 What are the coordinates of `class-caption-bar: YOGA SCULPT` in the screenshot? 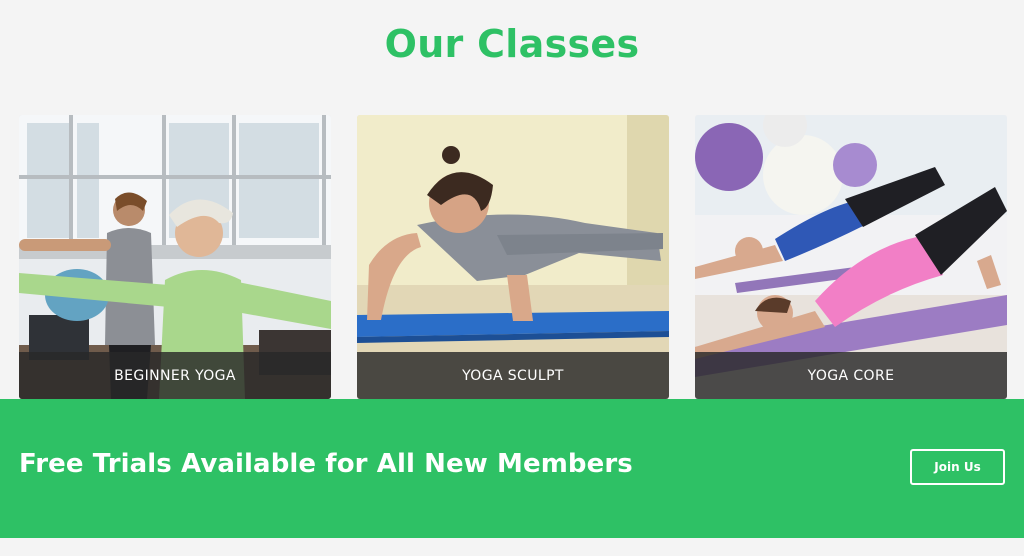 It's located at (513, 375).